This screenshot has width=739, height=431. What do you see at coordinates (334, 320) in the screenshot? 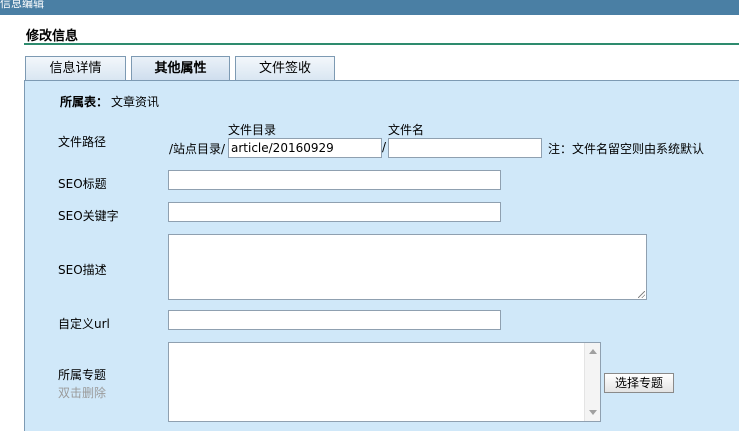
I see `custom-url-input` at bounding box center [334, 320].